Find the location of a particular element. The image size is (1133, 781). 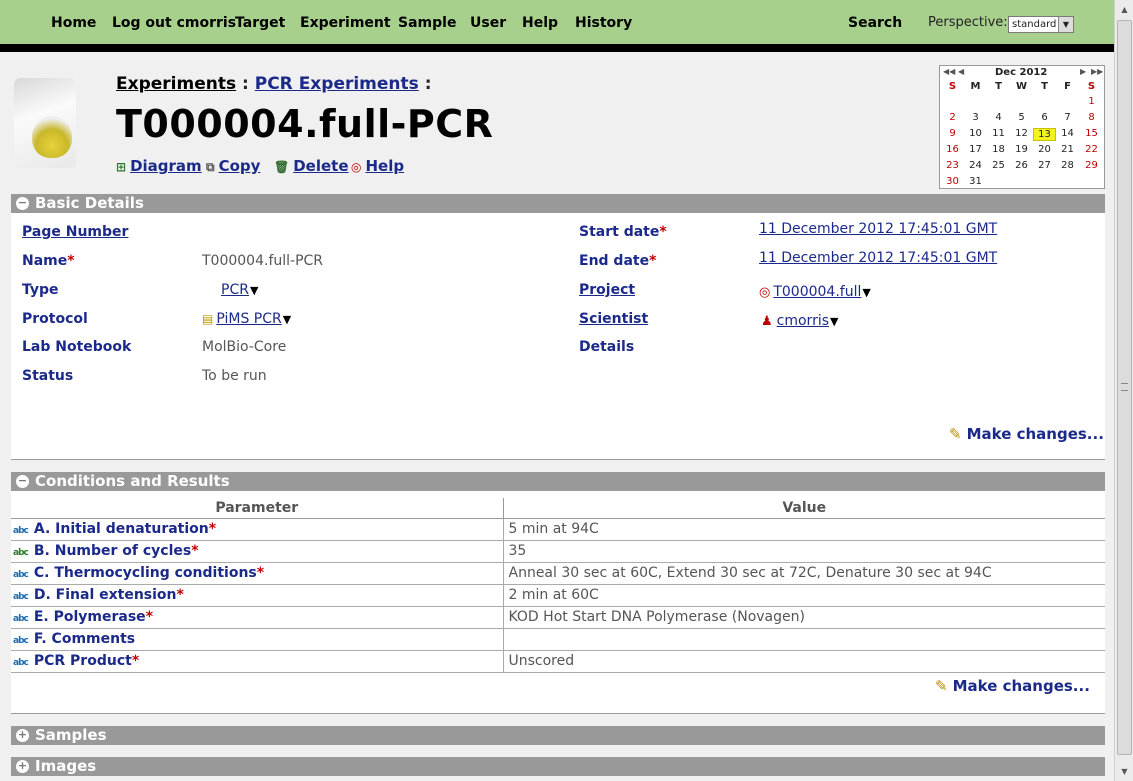

type-link: PCR is located at coordinates (235, 290).